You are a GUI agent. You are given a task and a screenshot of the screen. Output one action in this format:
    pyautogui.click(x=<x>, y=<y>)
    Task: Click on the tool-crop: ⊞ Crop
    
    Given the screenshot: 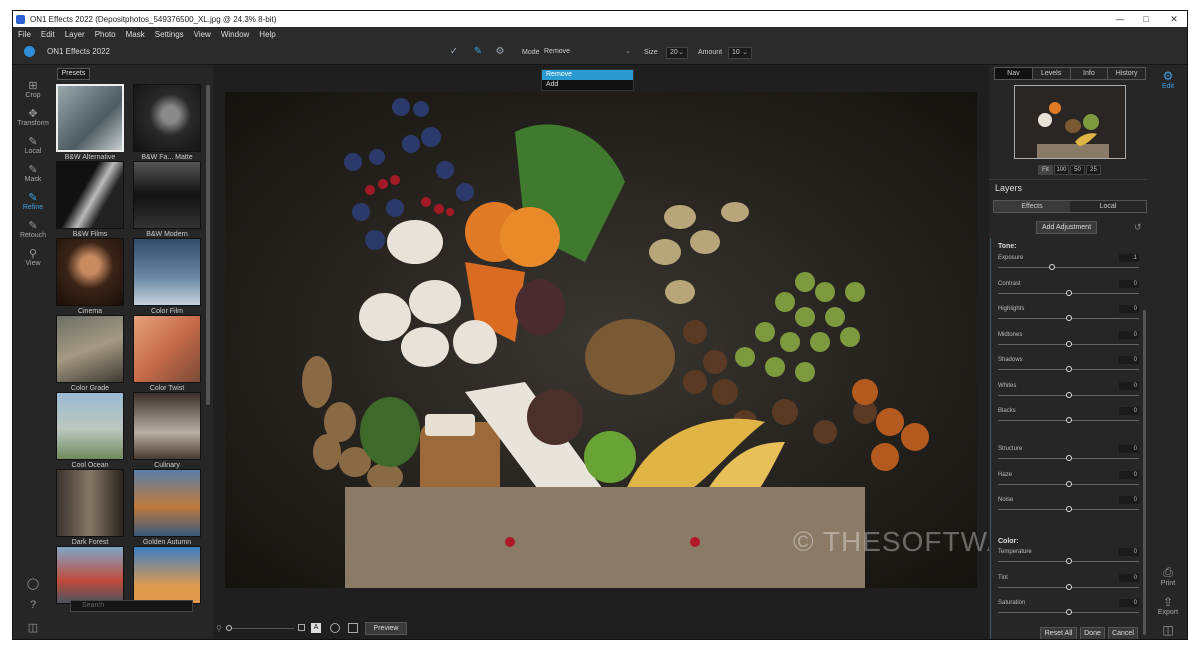 What is the action you would take?
    pyautogui.click(x=33, y=89)
    